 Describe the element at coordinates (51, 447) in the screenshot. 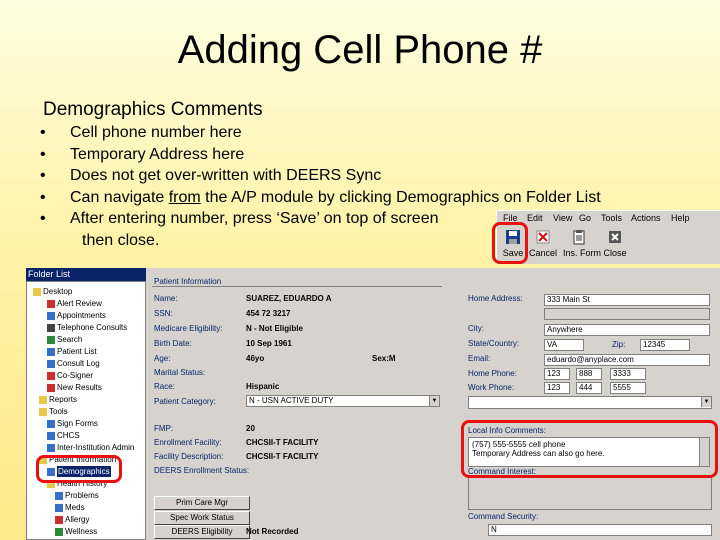

I see `admin-icon` at that location.